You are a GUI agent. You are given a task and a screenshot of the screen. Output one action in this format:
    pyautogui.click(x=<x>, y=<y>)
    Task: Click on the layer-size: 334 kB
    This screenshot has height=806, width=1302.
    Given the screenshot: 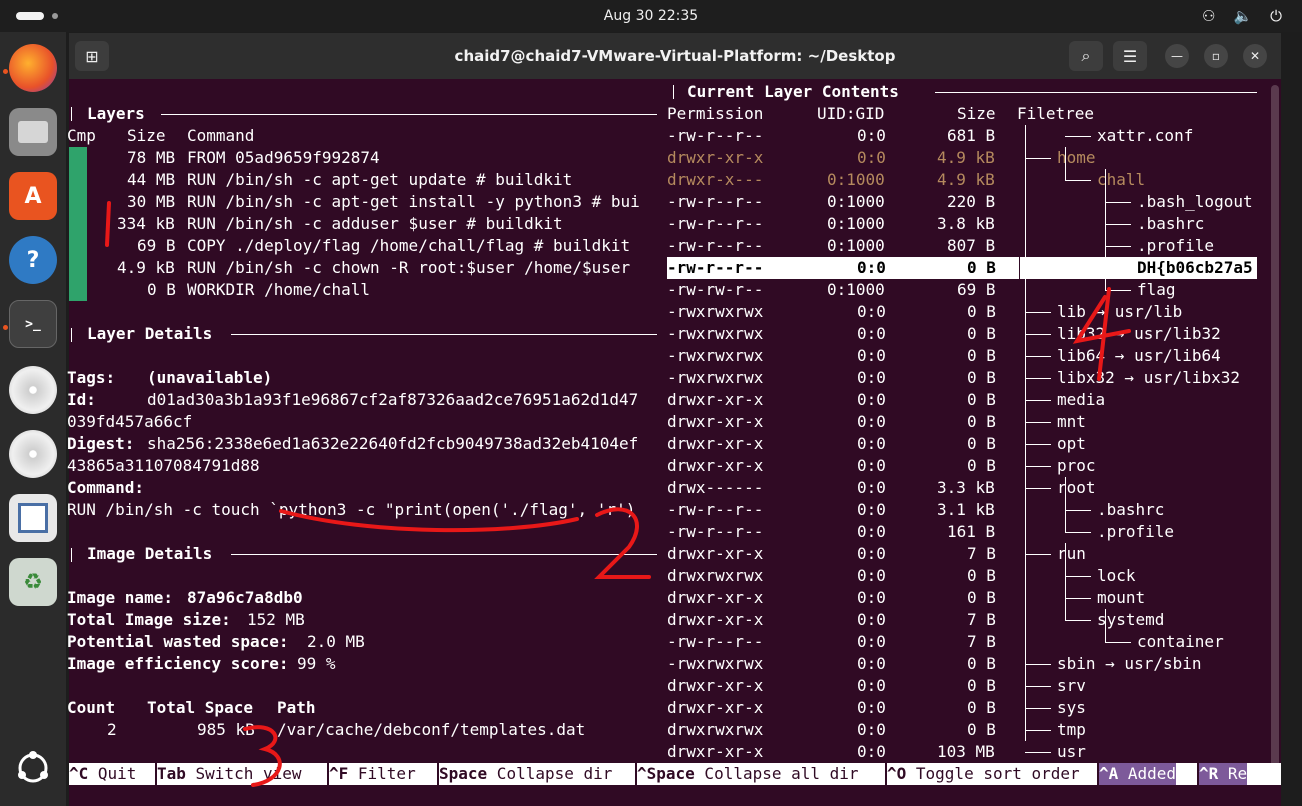 What is the action you would take?
    pyautogui.click(x=146, y=224)
    